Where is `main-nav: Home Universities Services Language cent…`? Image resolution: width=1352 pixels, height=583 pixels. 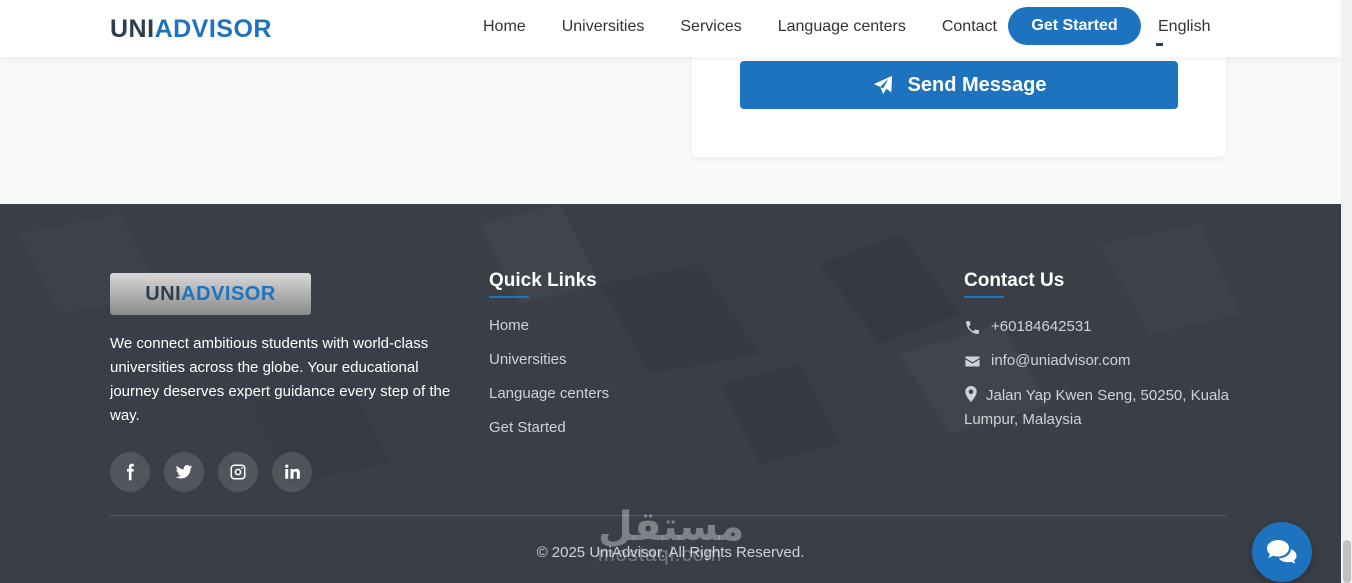
main-nav: Home Universities Services Language cent… is located at coordinates (740, 27).